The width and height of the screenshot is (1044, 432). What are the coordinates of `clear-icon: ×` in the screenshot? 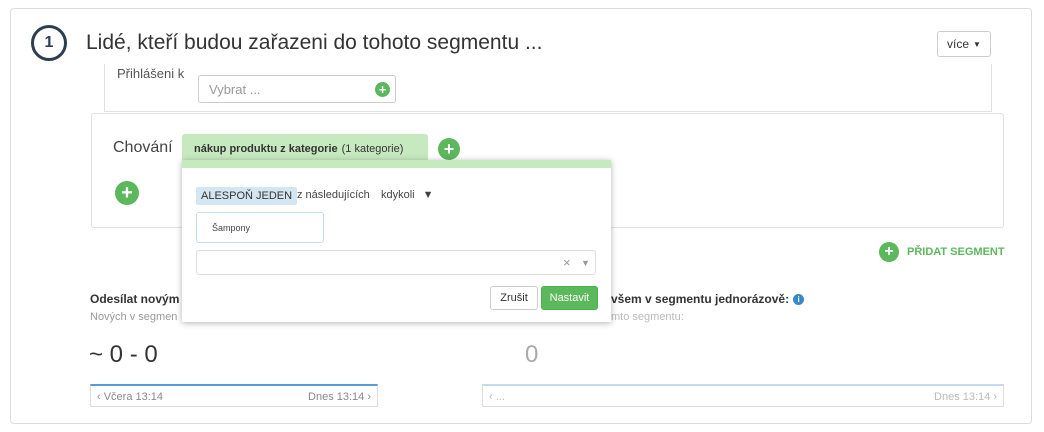 It's located at (567, 262).